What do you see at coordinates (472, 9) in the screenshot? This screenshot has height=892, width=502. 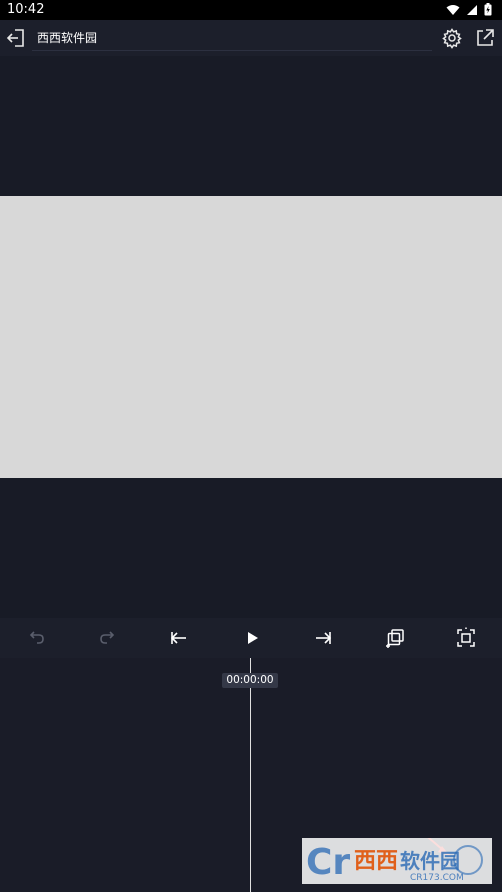 I see `cellular-icon` at bounding box center [472, 9].